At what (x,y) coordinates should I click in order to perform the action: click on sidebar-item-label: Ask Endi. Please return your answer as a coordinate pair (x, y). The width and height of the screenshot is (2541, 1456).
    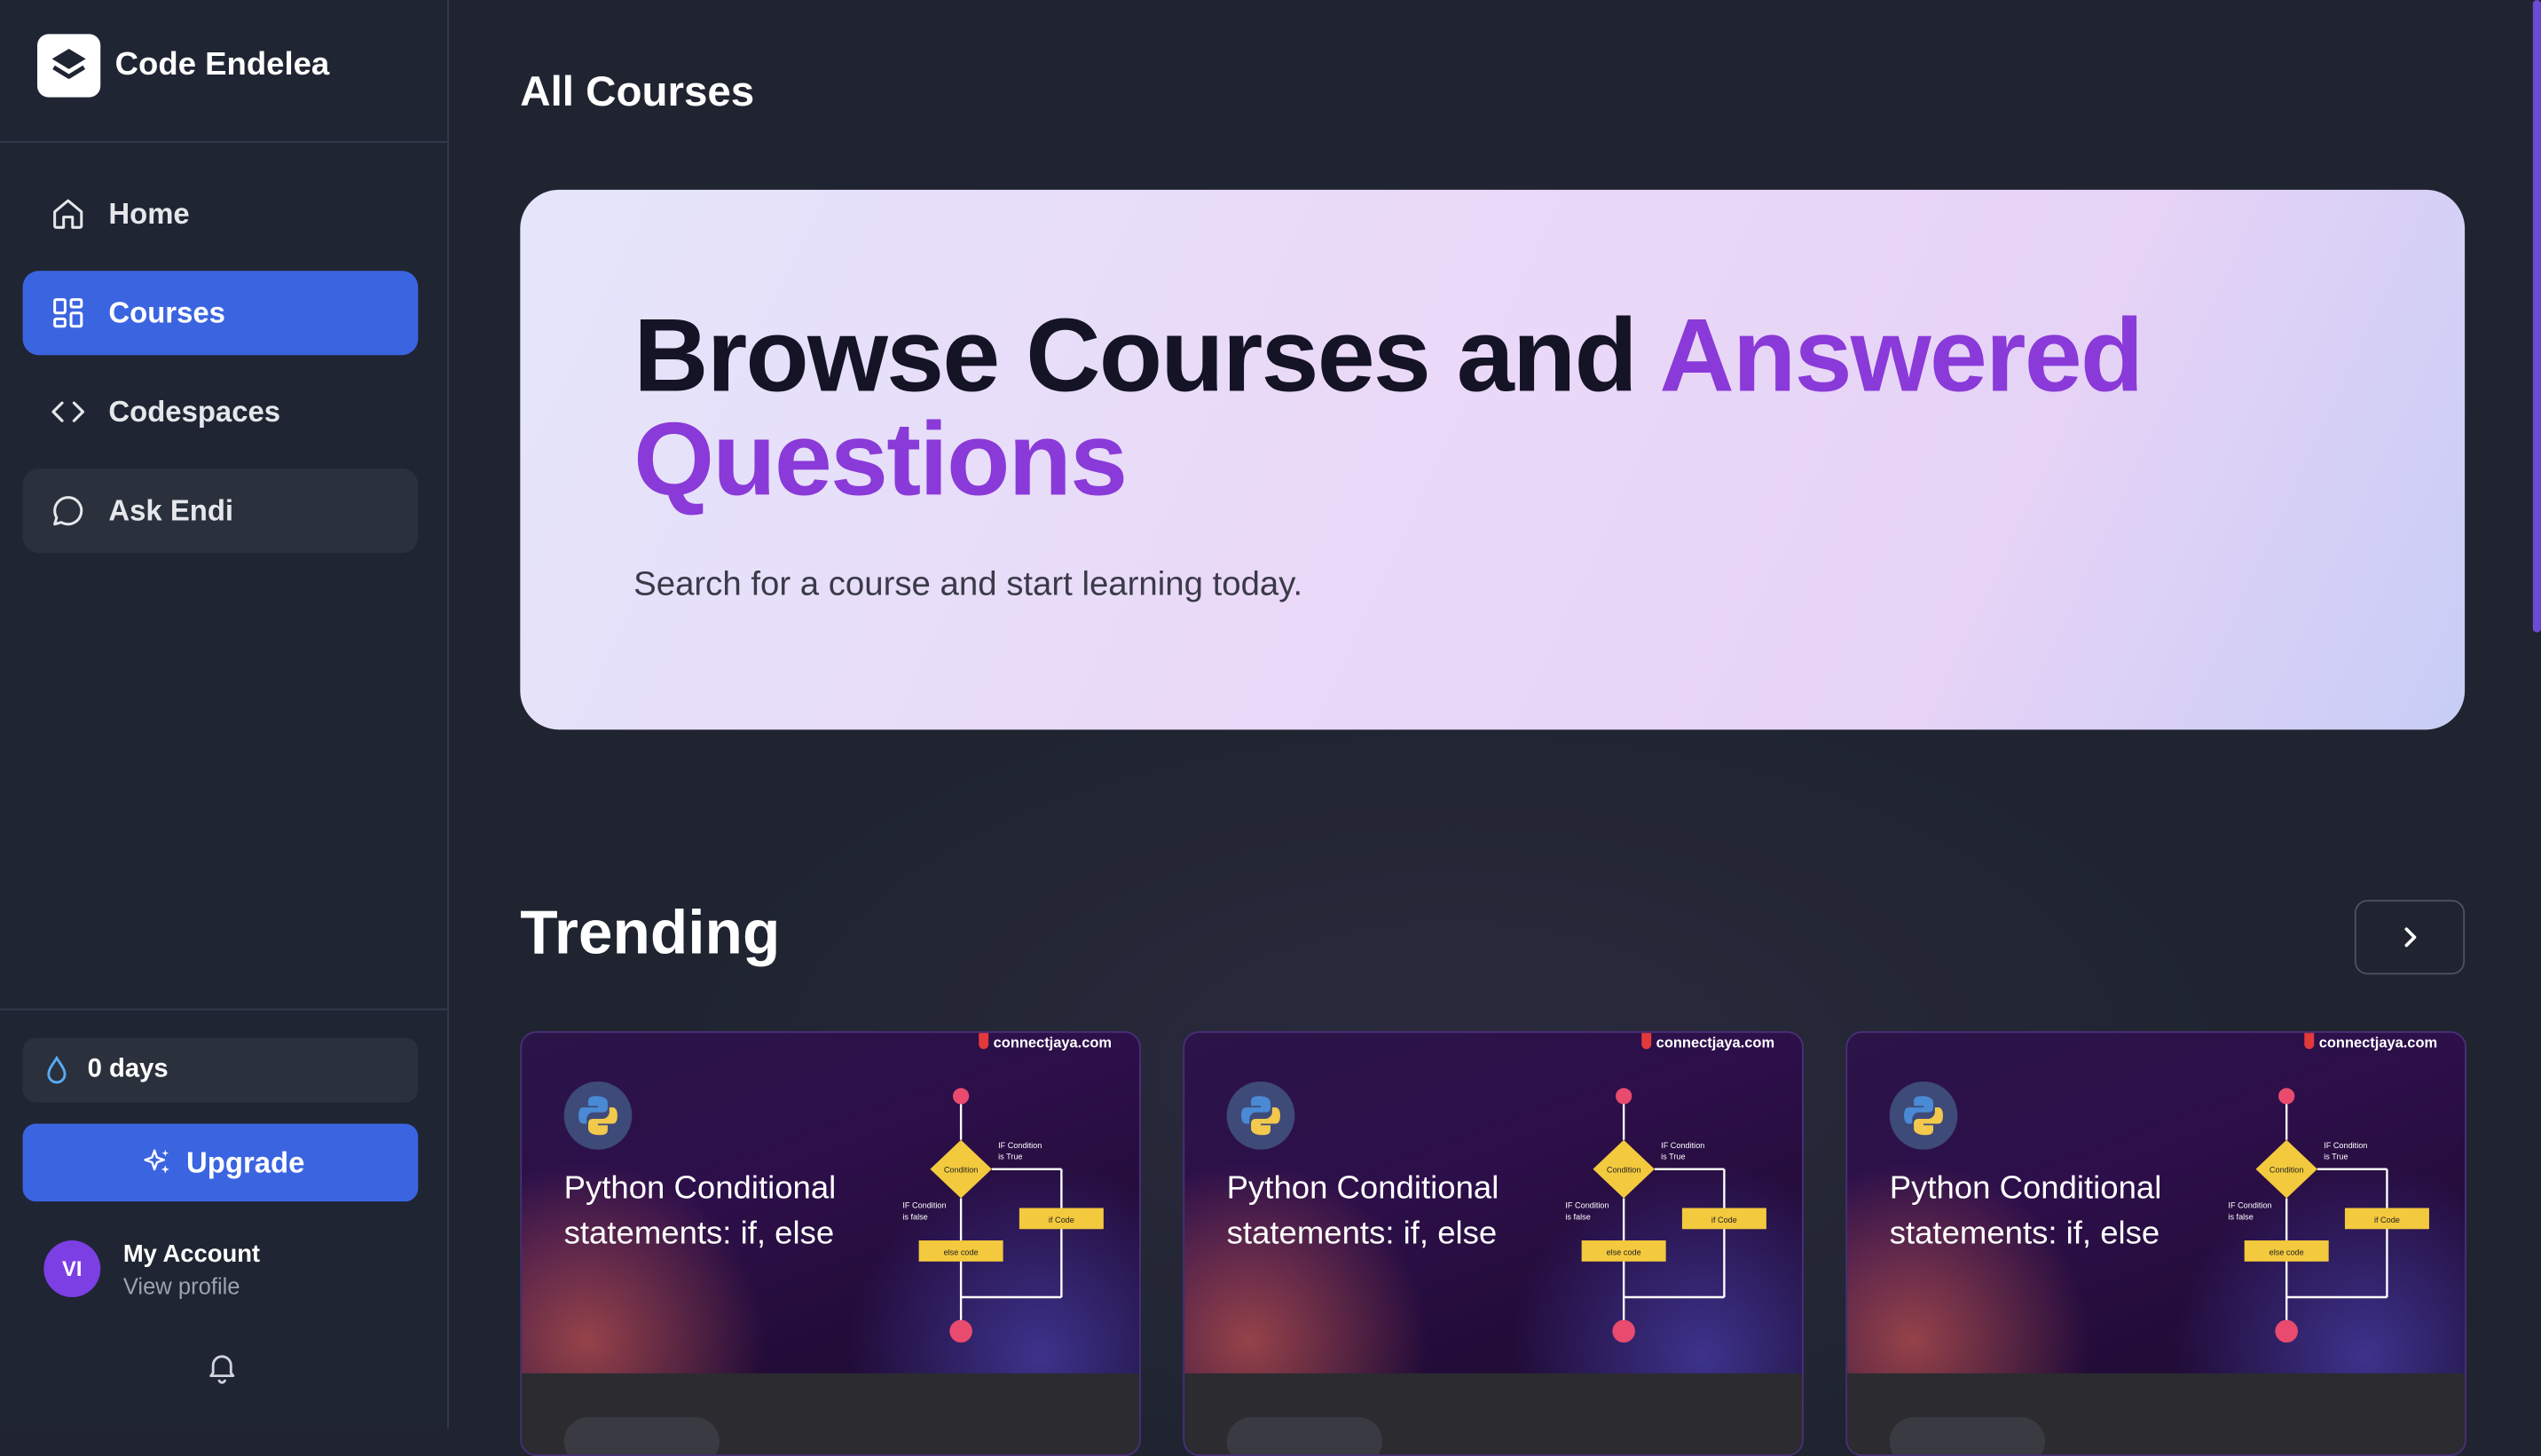
    Looking at the image, I should click on (171, 510).